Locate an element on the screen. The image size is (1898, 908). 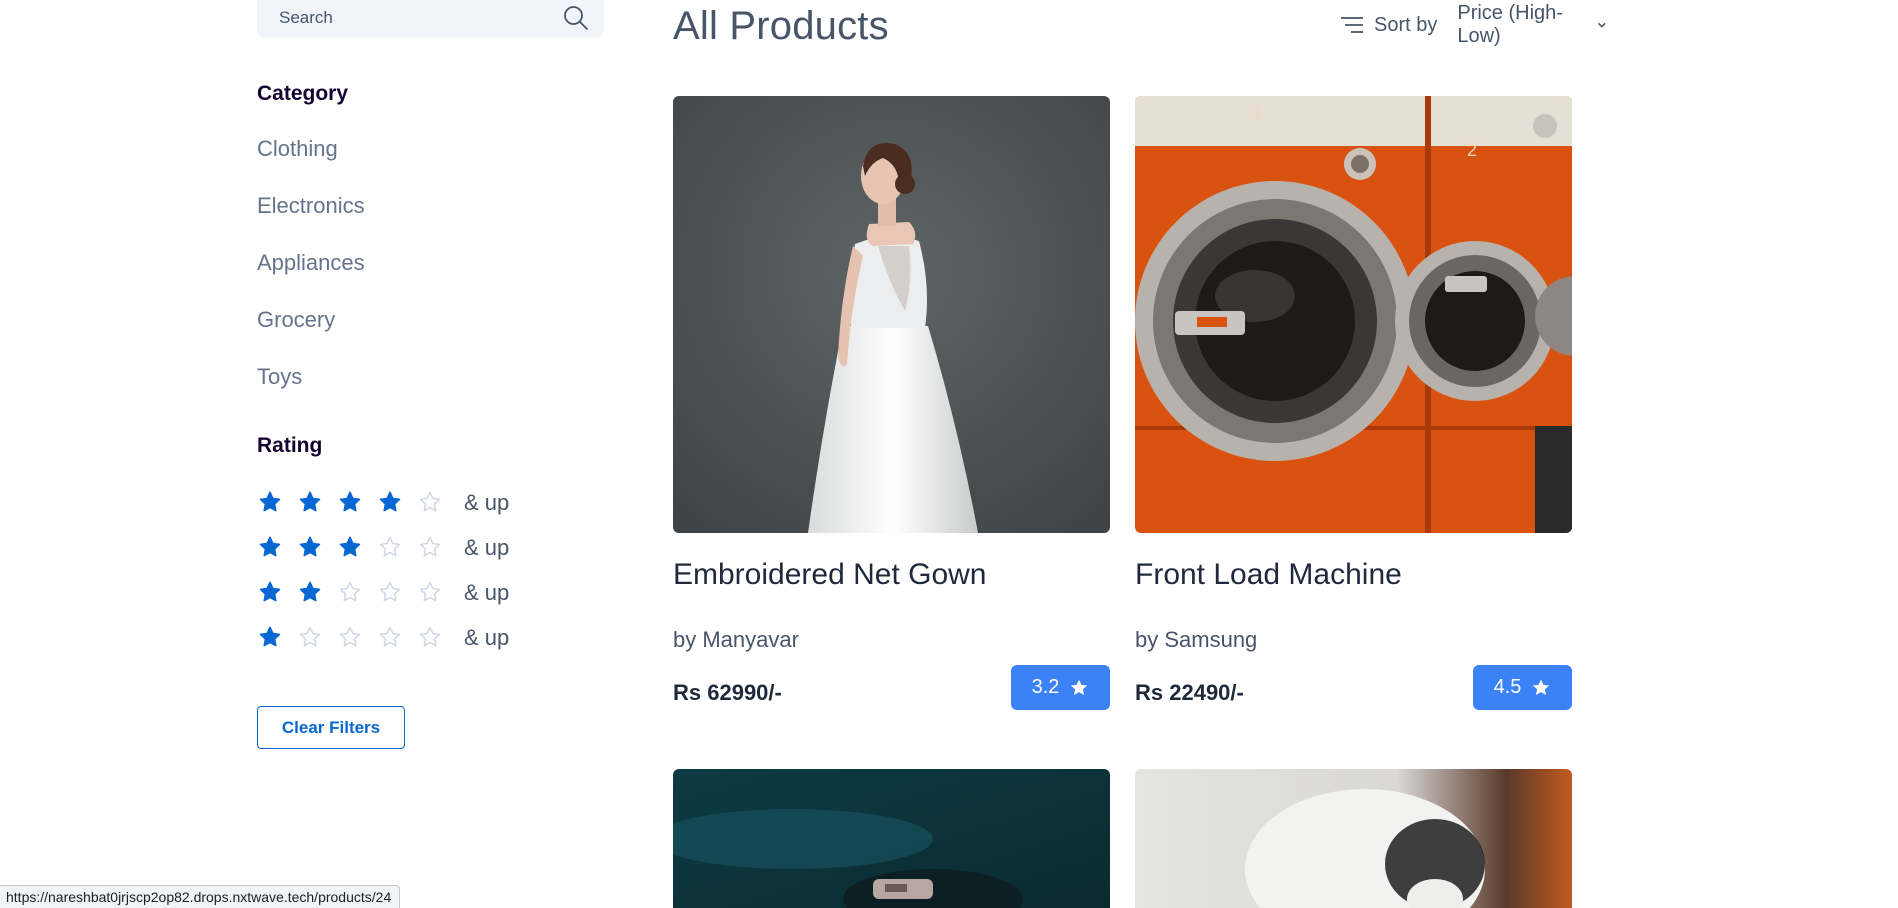
dark-teal-product-photo is located at coordinates (891, 838).